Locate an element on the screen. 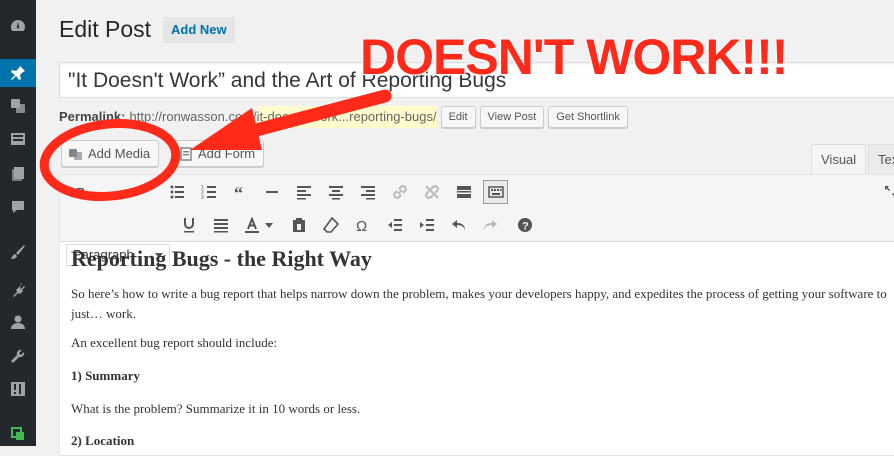 Image resolution: width=894 pixels, height=456 pixels. add-form-button: Add Form is located at coordinates (218, 153).